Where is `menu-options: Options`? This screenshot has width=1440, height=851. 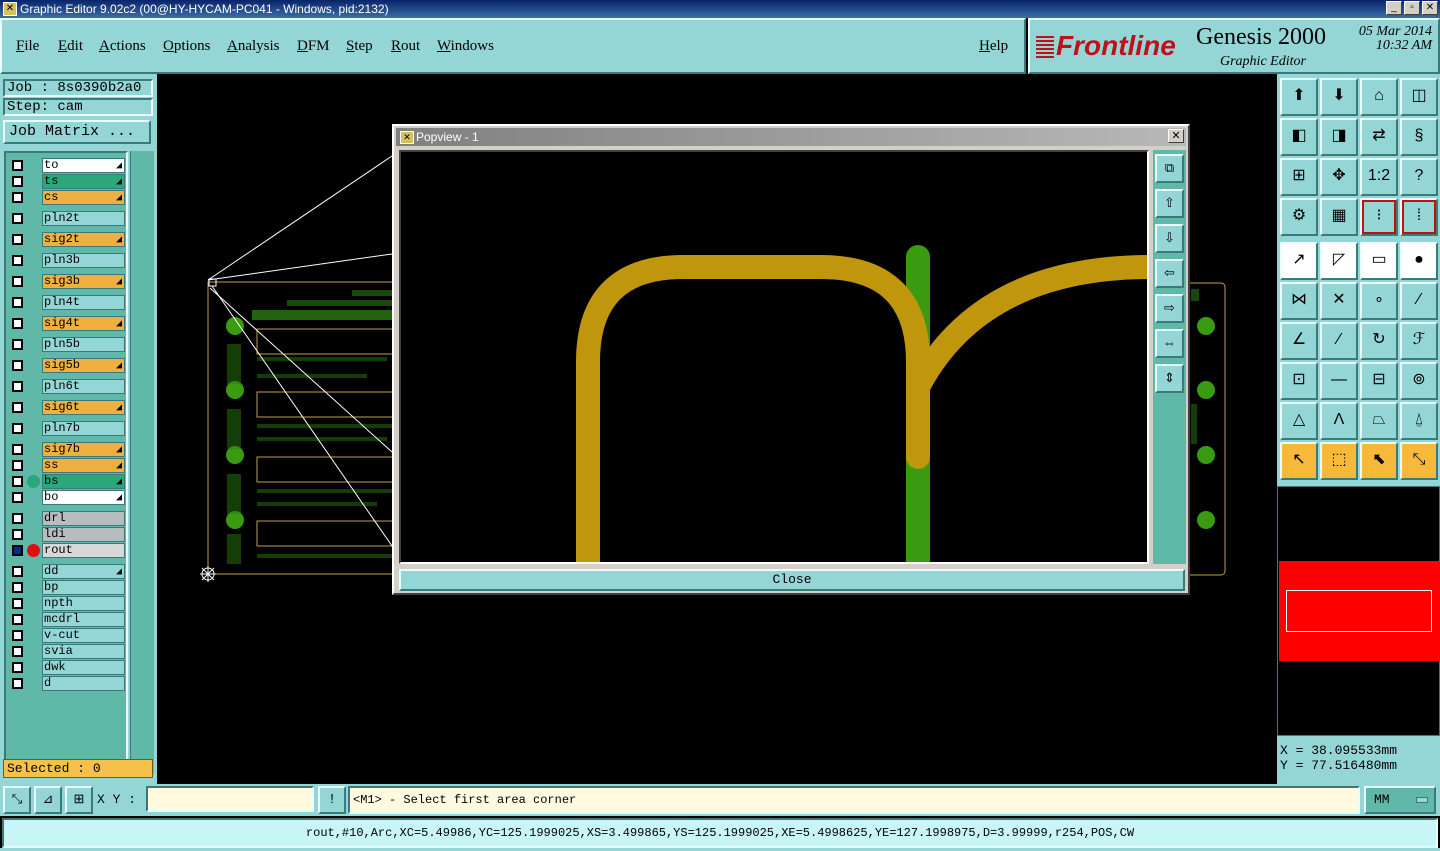 menu-options: Options is located at coordinates (187, 46).